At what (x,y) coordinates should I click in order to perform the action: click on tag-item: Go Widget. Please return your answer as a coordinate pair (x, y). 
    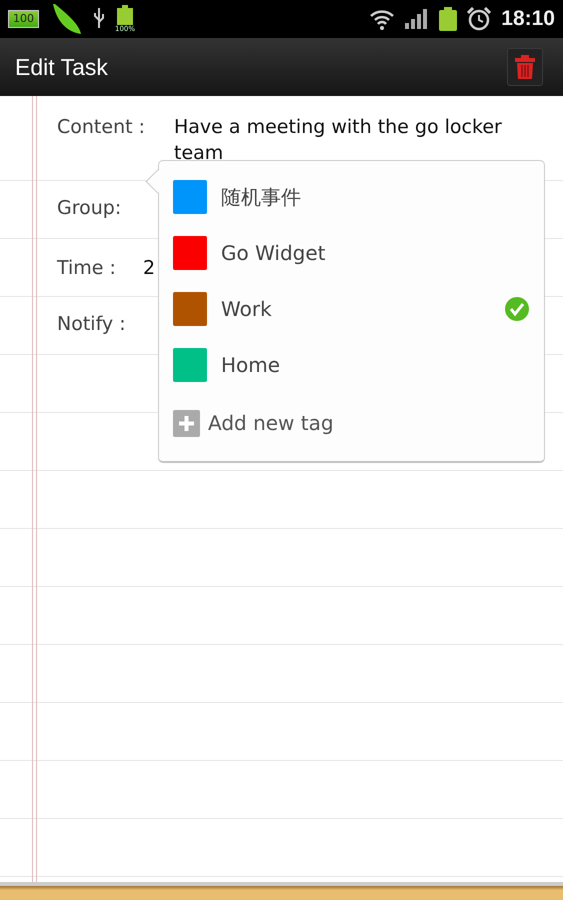
    Looking at the image, I should click on (351, 253).